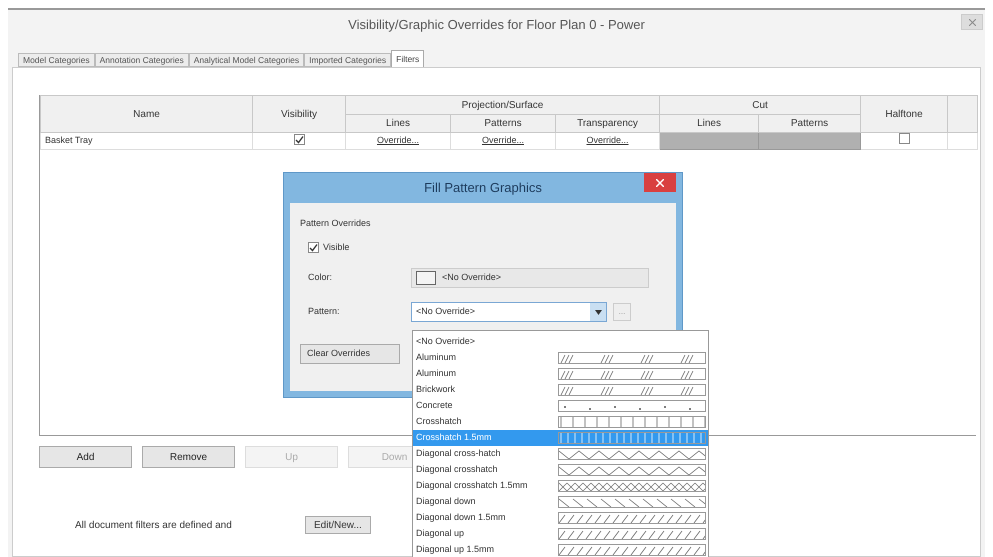 This screenshot has height=557, width=993. Describe the element at coordinates (904, 138) in the screenshot. I see `halftone-checkbox` at that location.